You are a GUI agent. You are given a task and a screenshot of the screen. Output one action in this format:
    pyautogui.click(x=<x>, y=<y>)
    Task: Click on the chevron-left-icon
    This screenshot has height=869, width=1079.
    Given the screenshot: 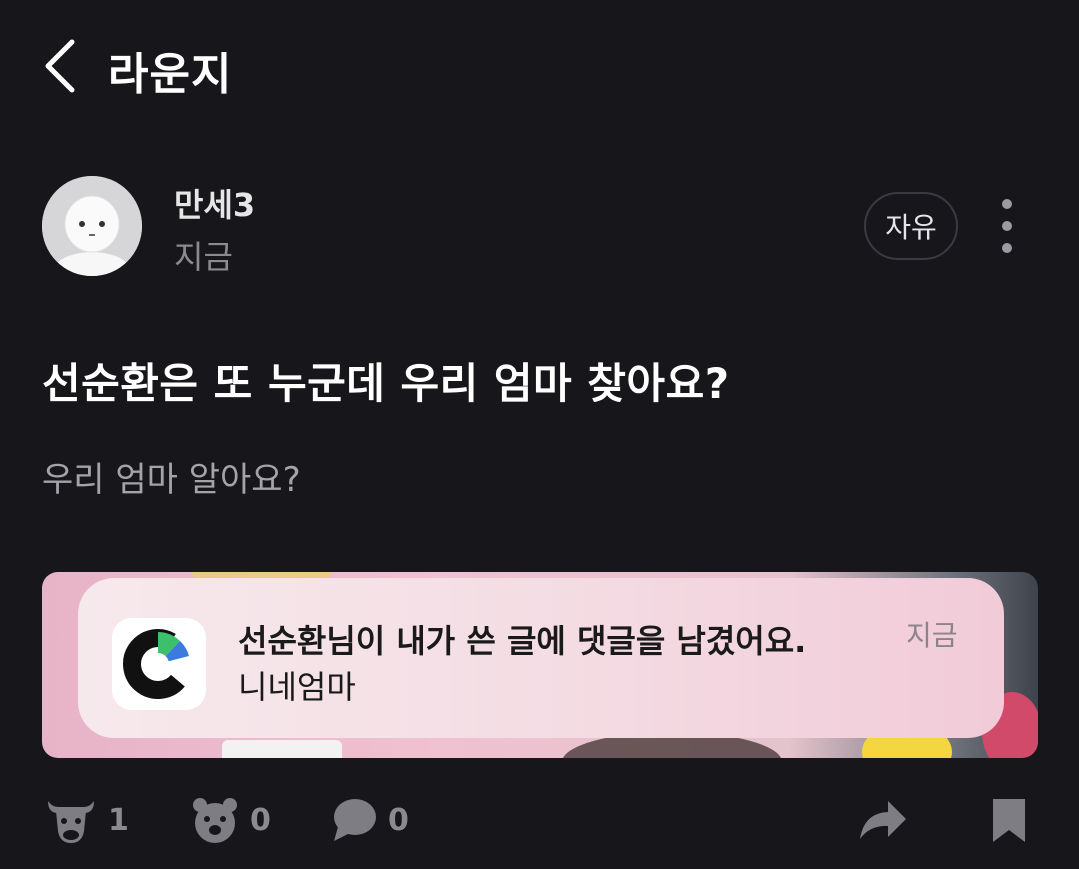 What is the action you would take?
    pyautogui.click(x=66, y=64)
    